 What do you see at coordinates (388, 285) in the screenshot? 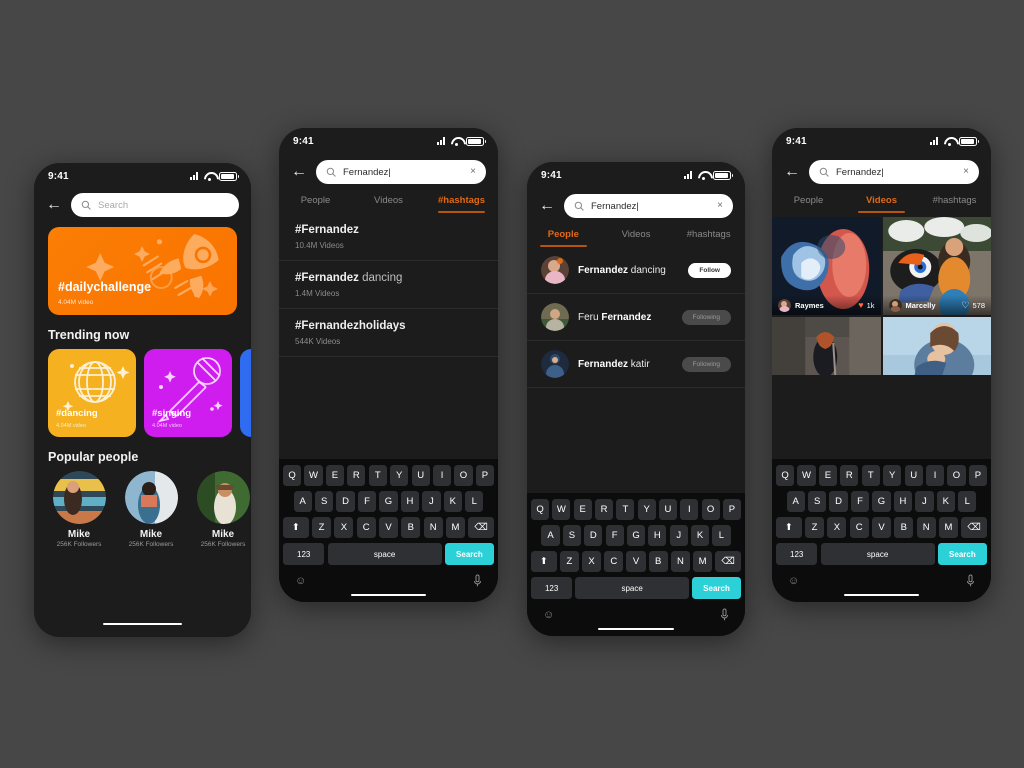
I see `list-item: #Fernandez dancing 1.4M Videos` at bounding box center [388, 285].